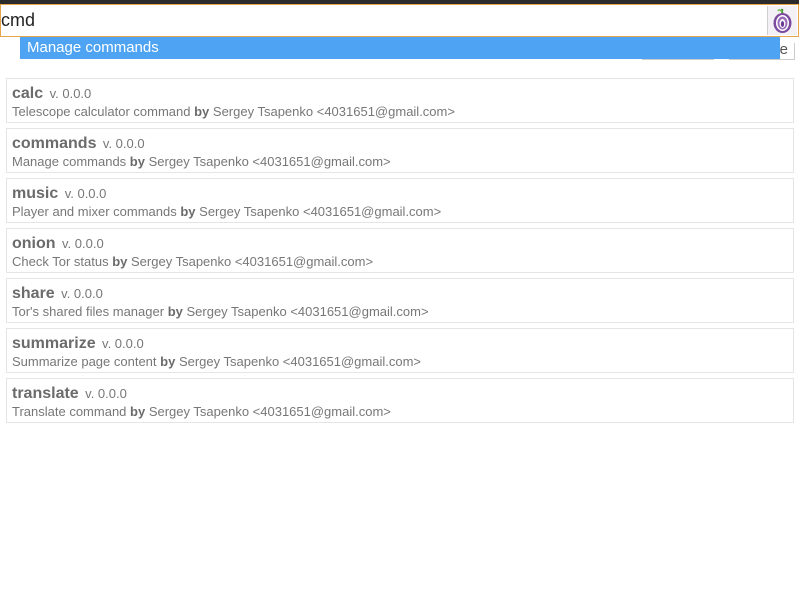 Image resolution: width=799 pixels, height=597 pixels. I want to click on command-description: Tor's shared files manager, so click(88, 311).